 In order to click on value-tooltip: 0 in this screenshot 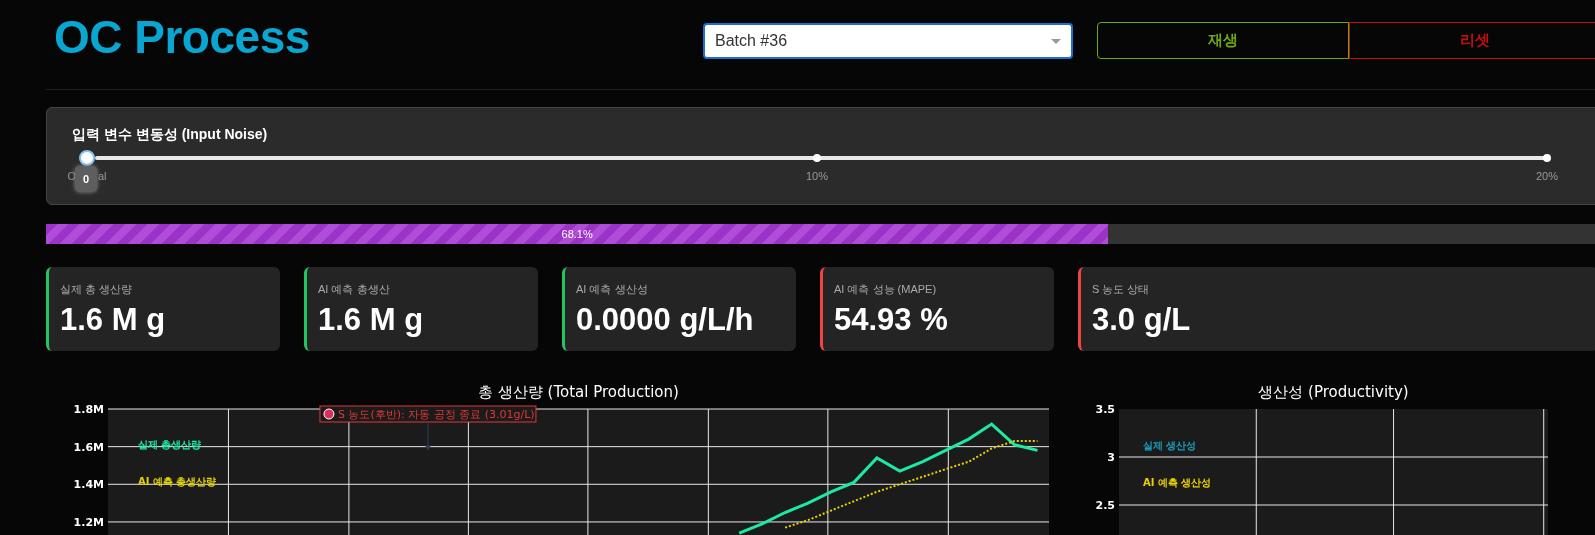, I will do `click(86, 179)`.